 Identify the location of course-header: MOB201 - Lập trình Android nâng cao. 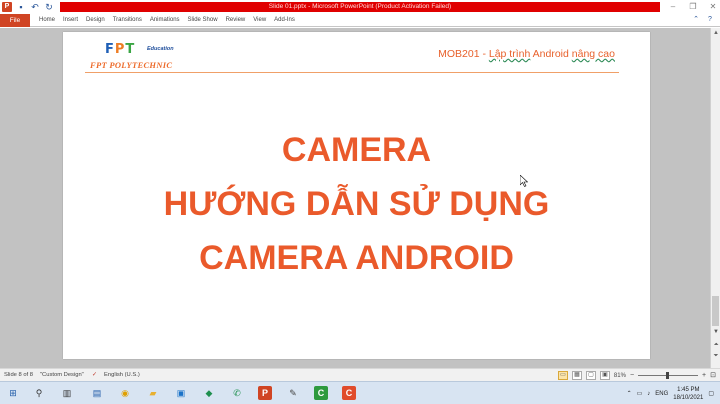
(526, 54).